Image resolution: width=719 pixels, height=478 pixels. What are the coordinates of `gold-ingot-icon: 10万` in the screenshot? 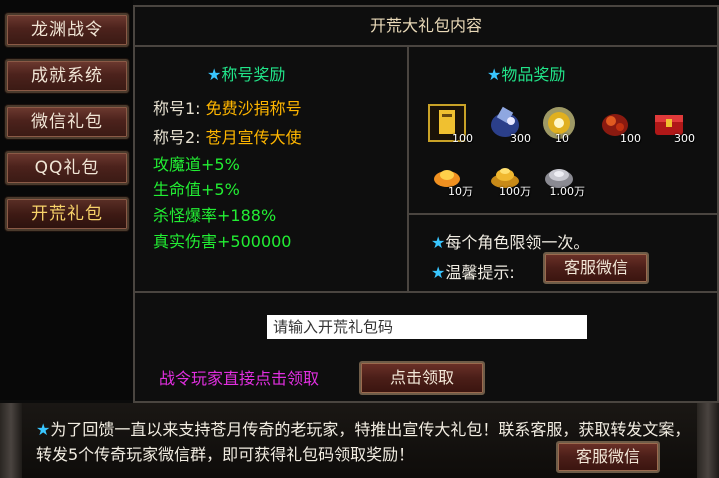 It's located at (450, 177).